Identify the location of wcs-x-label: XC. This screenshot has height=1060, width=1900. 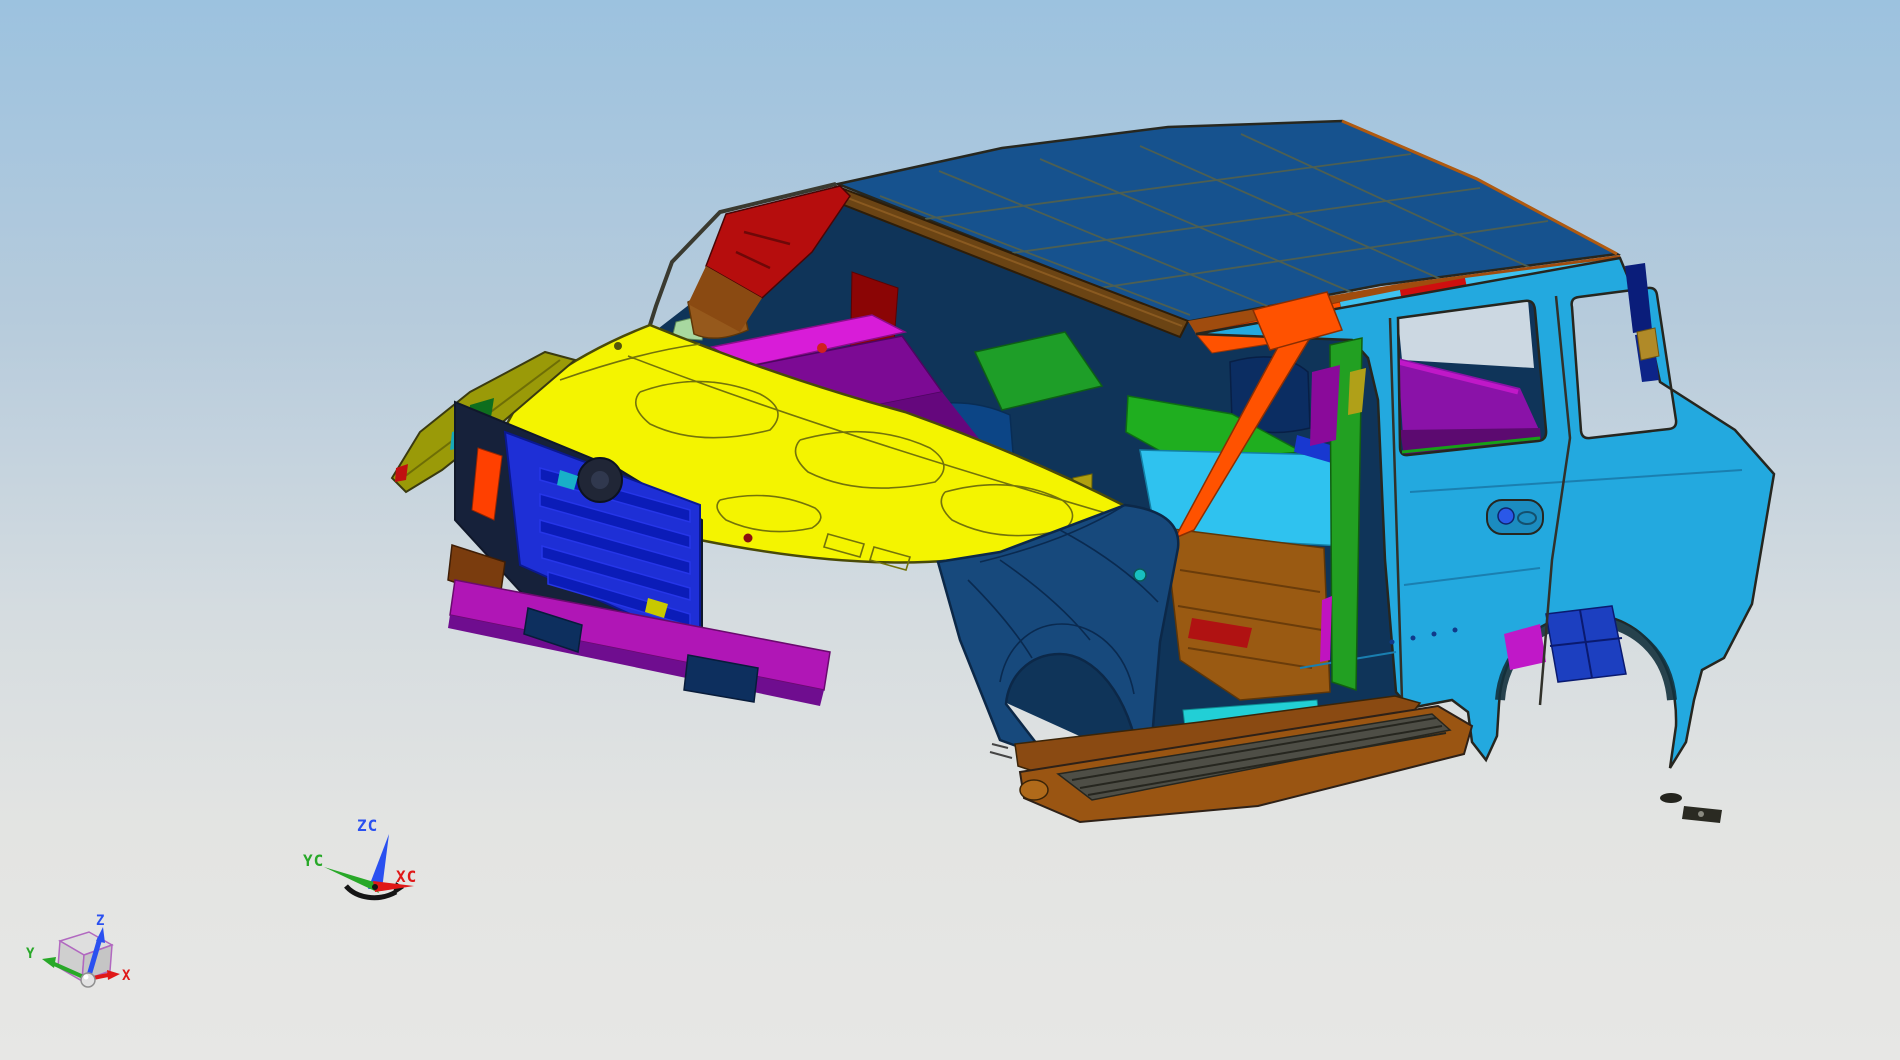
(406, 876).